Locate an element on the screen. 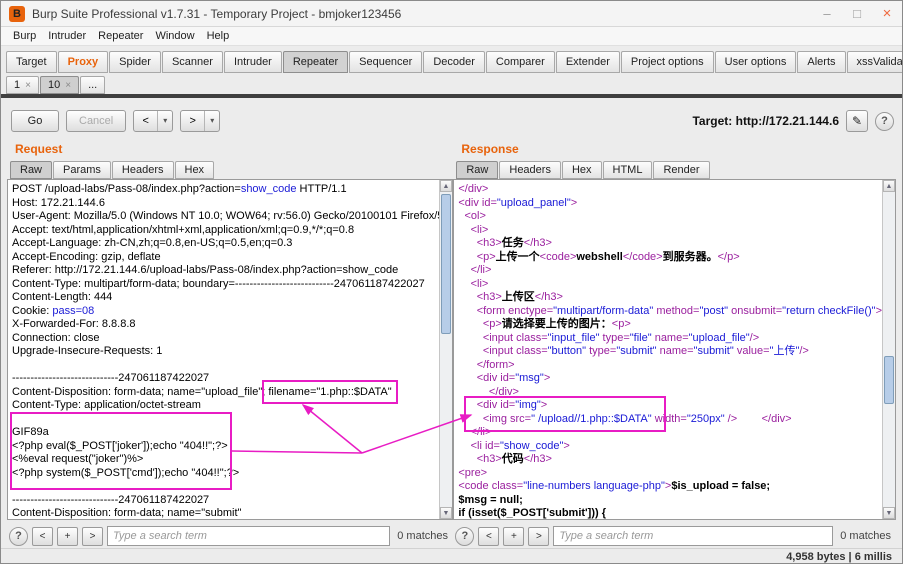 This screenshot has height=564, width=903. tab-user-options: User options is located at coordinates (755, 62).